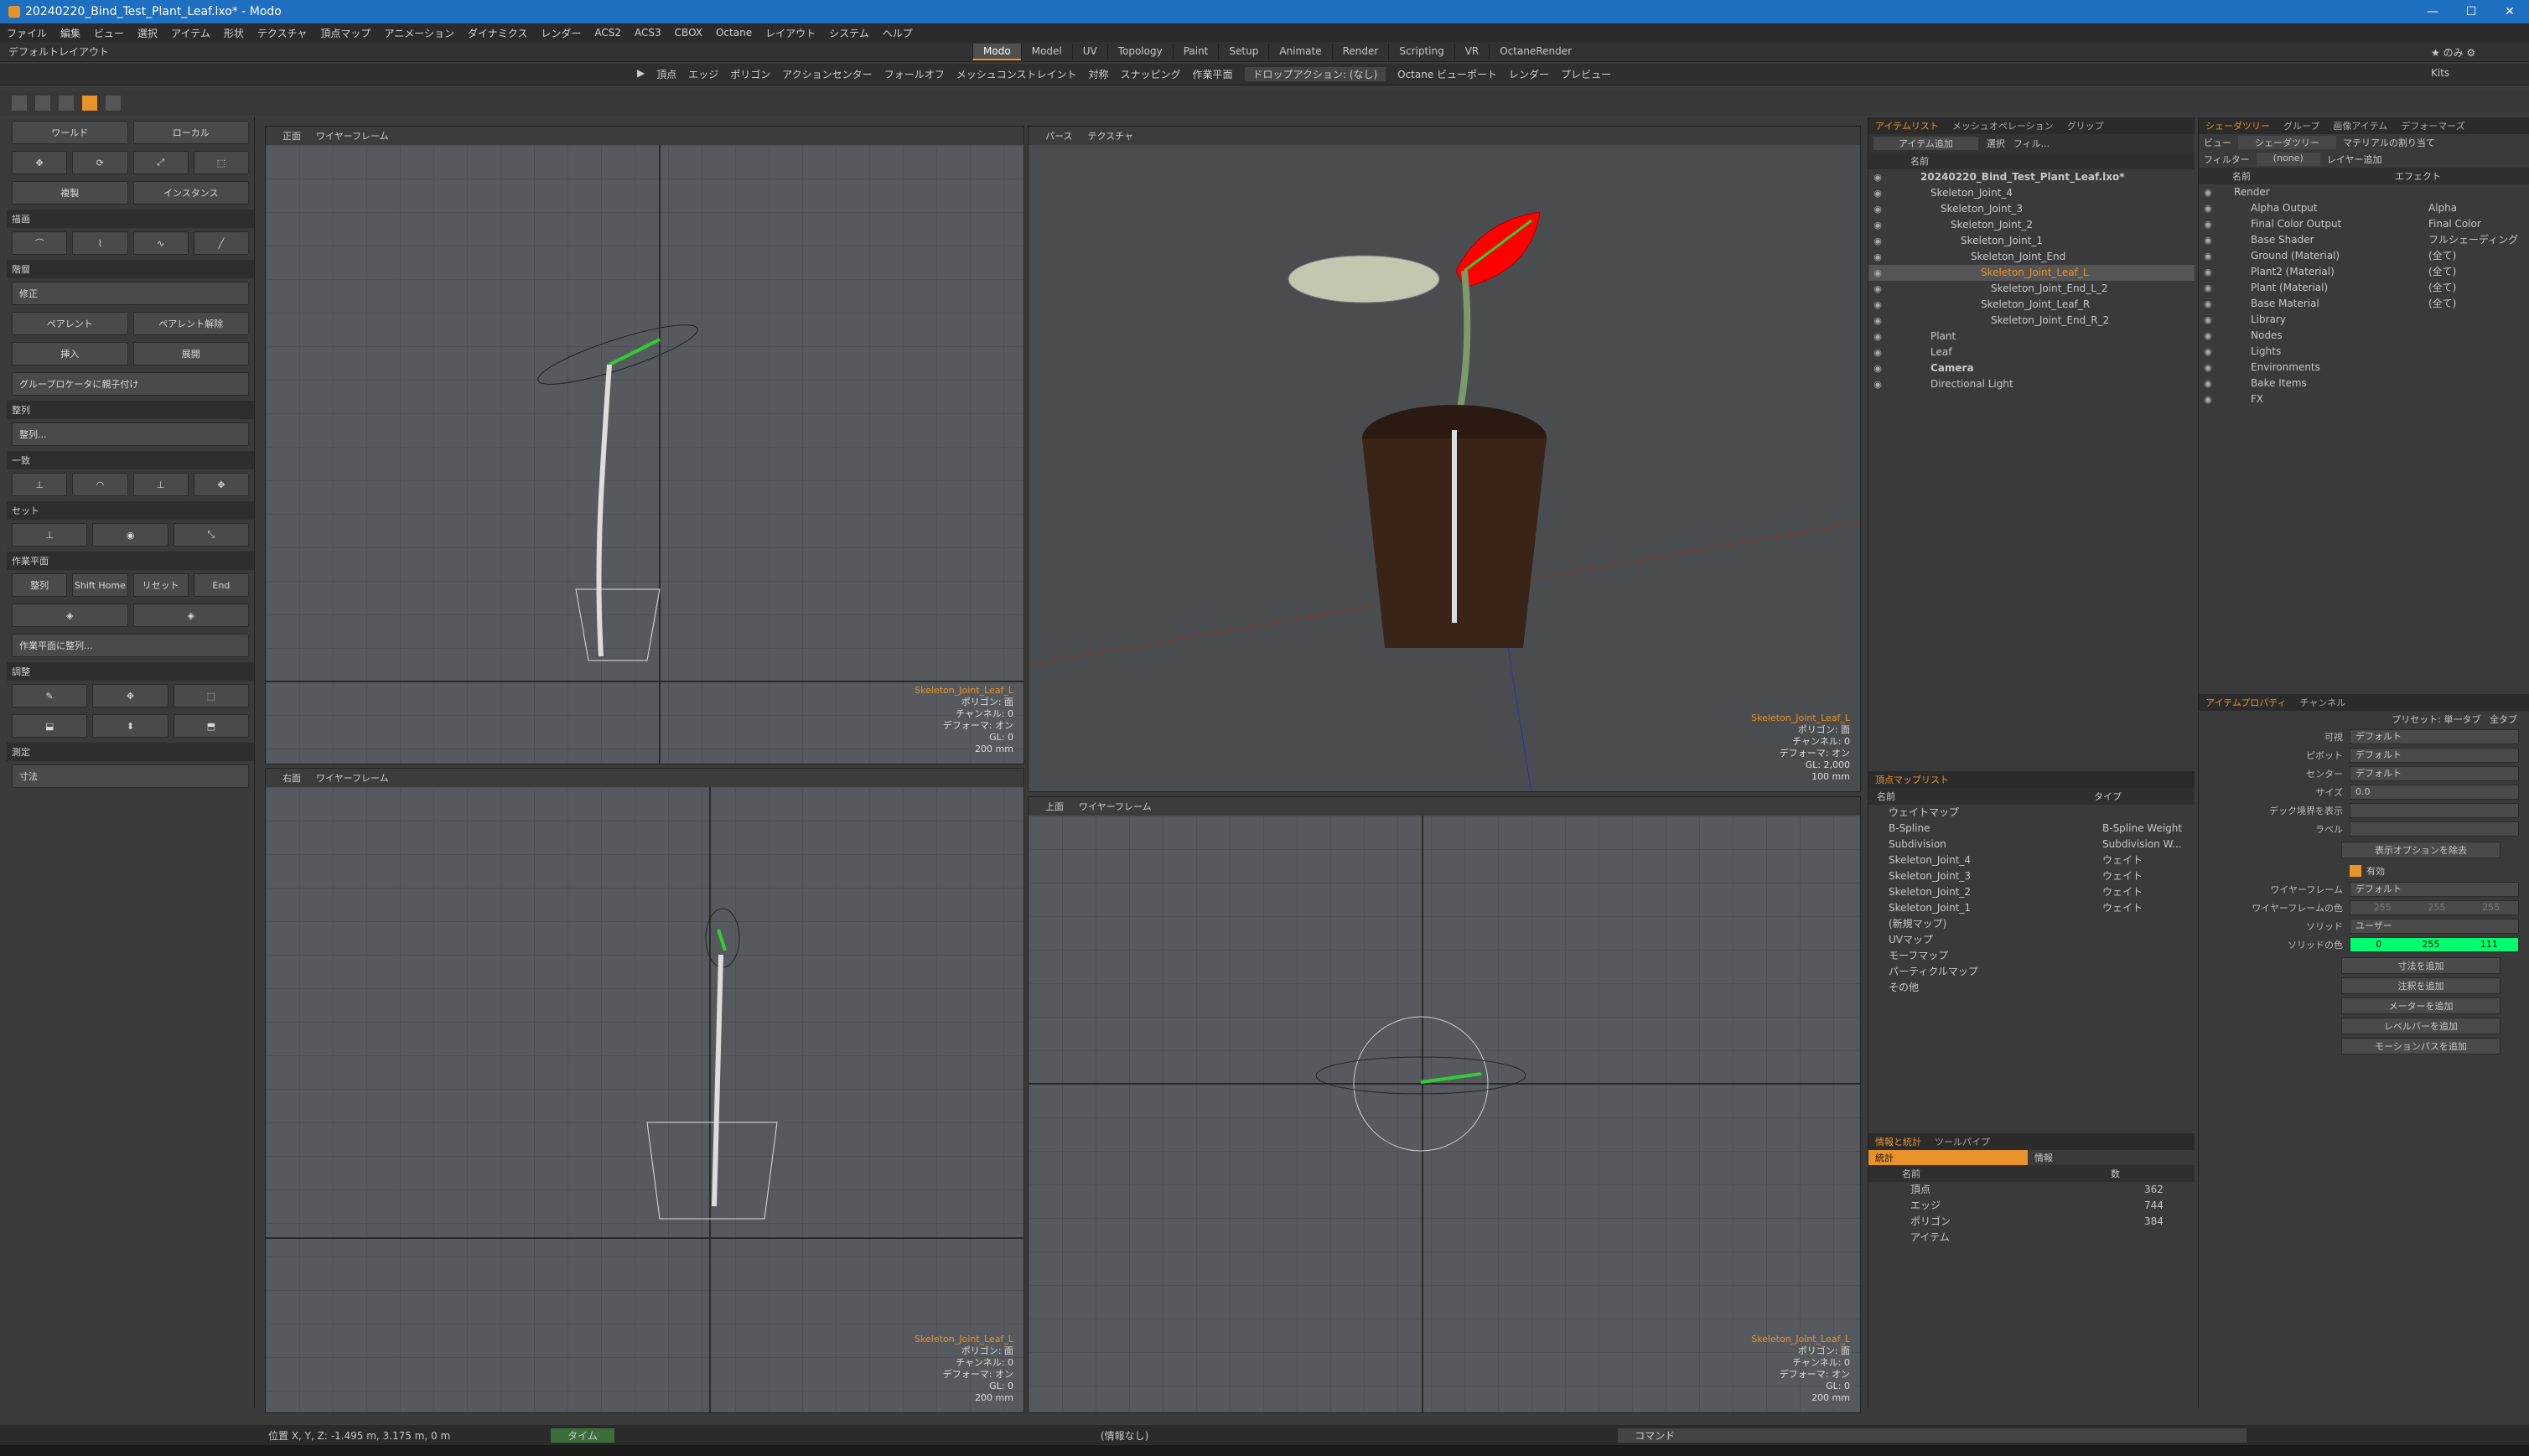  What do you see at coordinates (561, 33) in the screenshot?
I see `menu-item: レンダー` at bounding box center [561, 33].